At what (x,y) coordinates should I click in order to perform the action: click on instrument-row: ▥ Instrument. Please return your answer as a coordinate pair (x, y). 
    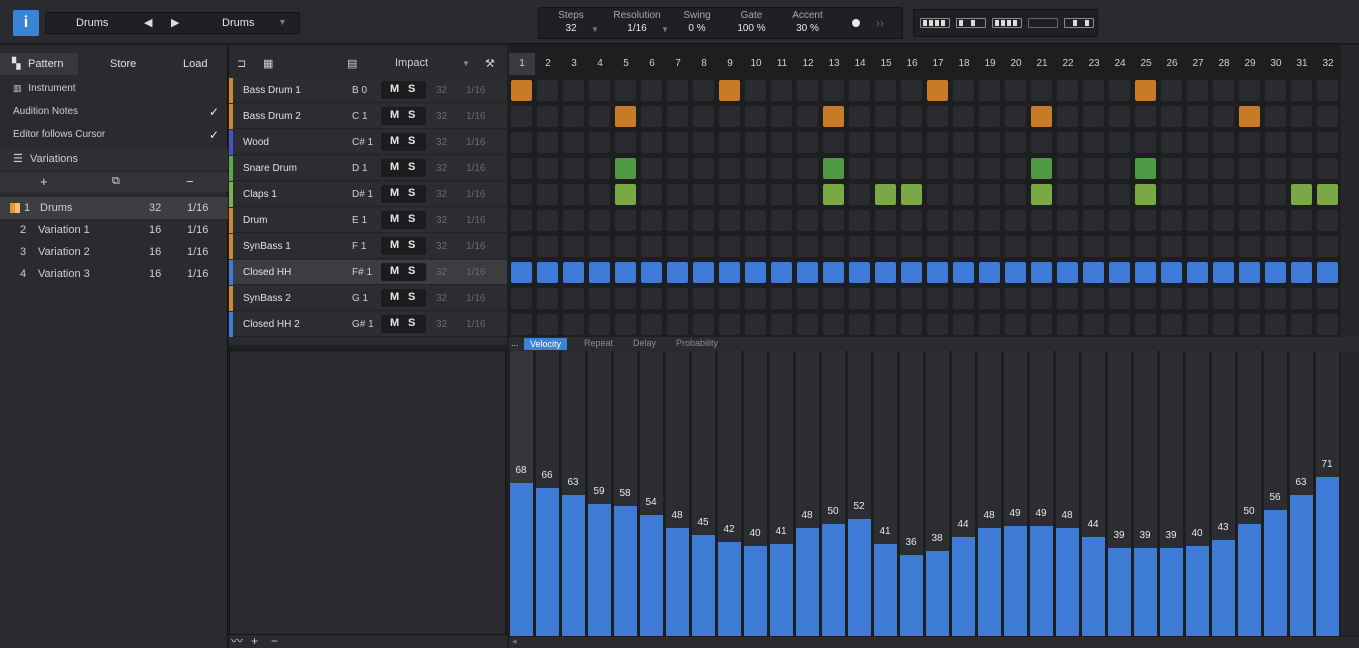
    Looking at the image, I should click on (114, 88).